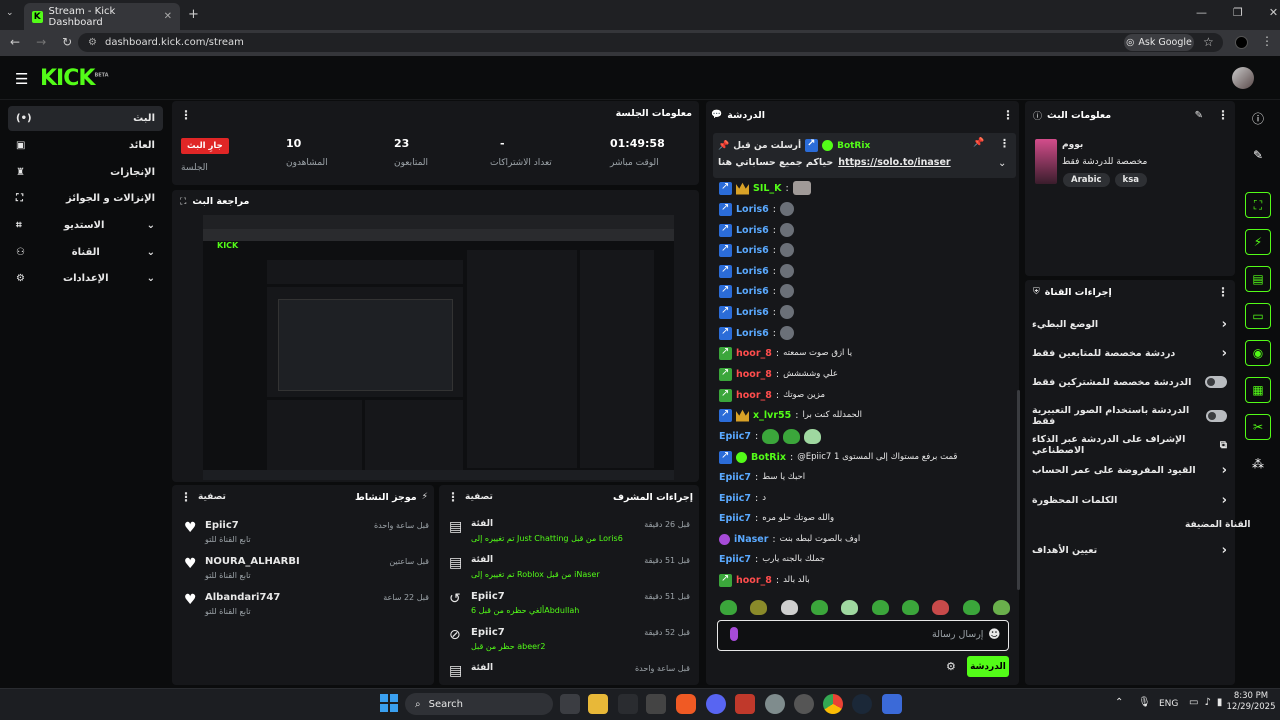 Image resolution: width=1280 pixels, height=720 pixels. What do you see at coordinates (168, 16) in the screenshot?
I see `tab-close-icon: ✕` at bounding box center [168, 16].